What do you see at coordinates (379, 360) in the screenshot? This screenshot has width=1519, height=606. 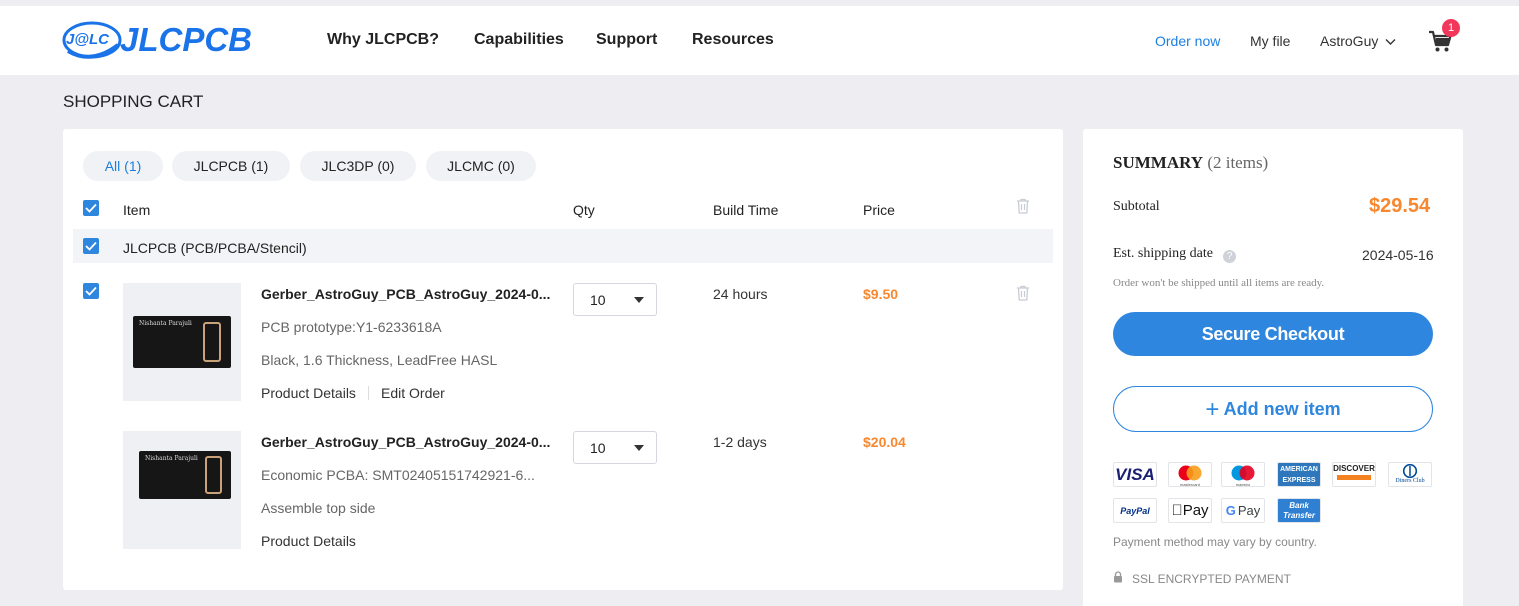 I see `item-spec-detail: Black, 1.6 Thickness, LeadFree HASL` at bounding box center [379, 360].